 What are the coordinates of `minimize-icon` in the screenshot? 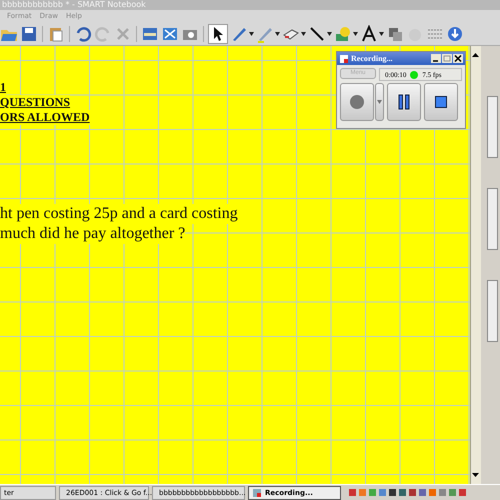 It's located at (436, 58).